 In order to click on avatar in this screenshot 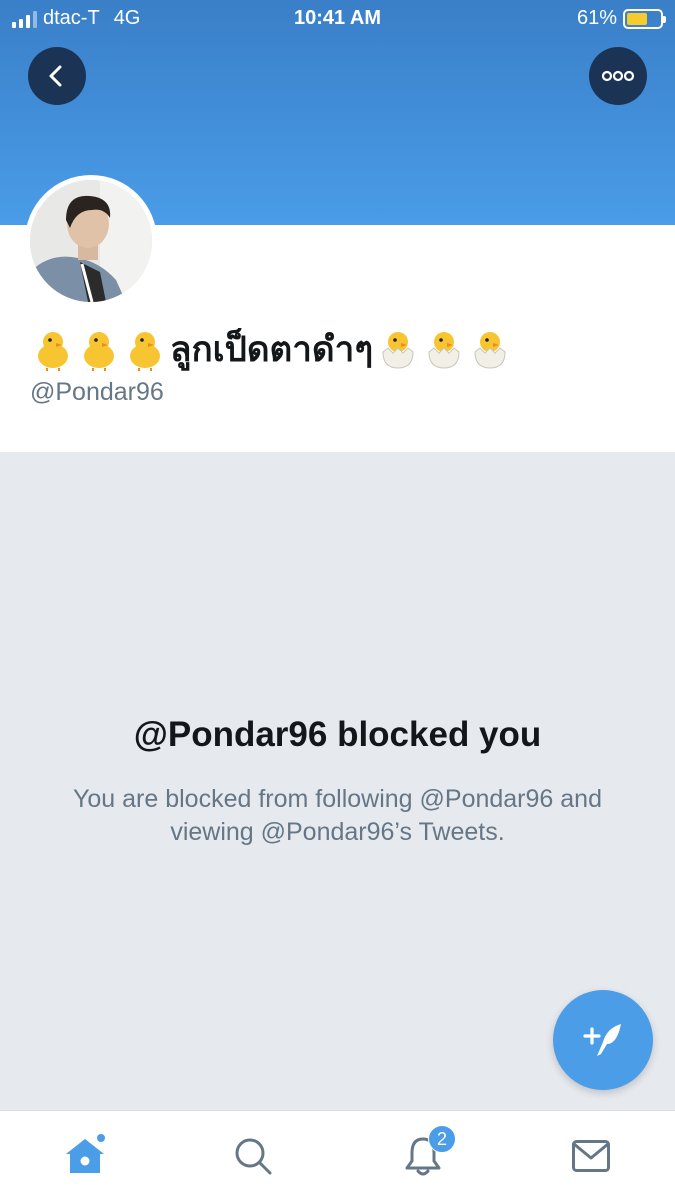, I will do `click(91, 241)`.